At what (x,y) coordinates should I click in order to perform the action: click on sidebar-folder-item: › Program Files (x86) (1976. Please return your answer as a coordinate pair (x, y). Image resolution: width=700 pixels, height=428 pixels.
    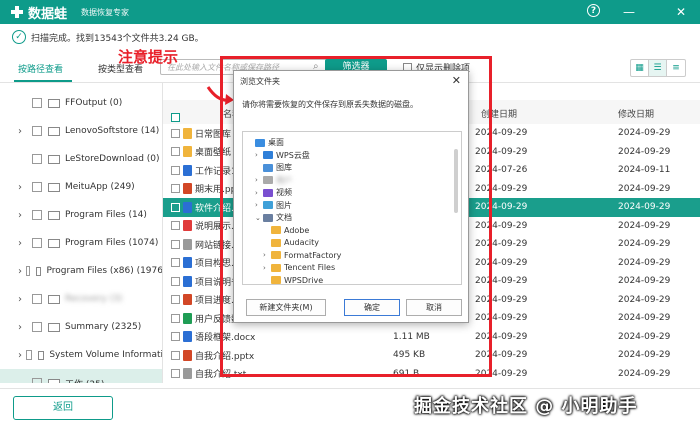
    Looking at the image, I should click on (81, 271).